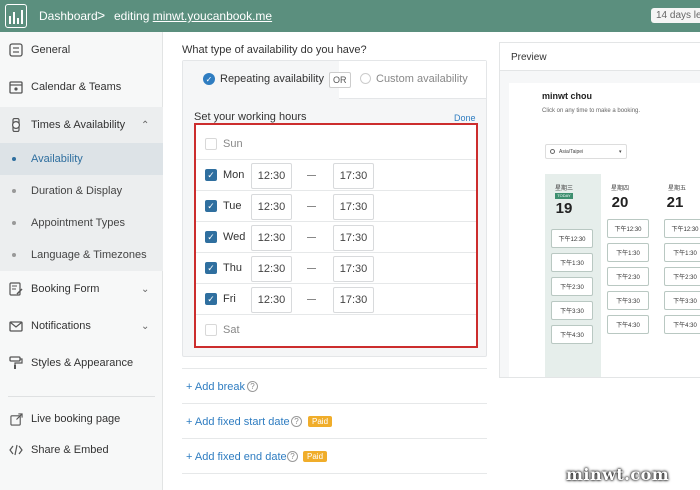 The width and height of the screenshot is (700, 490). What do you see at coordinates (619, 189) in the screenshot?
I see `weekday-label: 星期四` at bounding box center [619, 189].